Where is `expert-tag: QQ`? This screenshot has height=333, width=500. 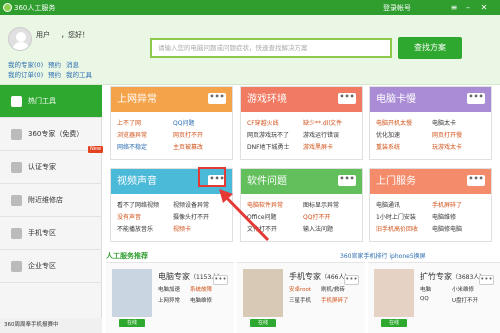 expert-tag: QQ is located at coordinates (424, 299).